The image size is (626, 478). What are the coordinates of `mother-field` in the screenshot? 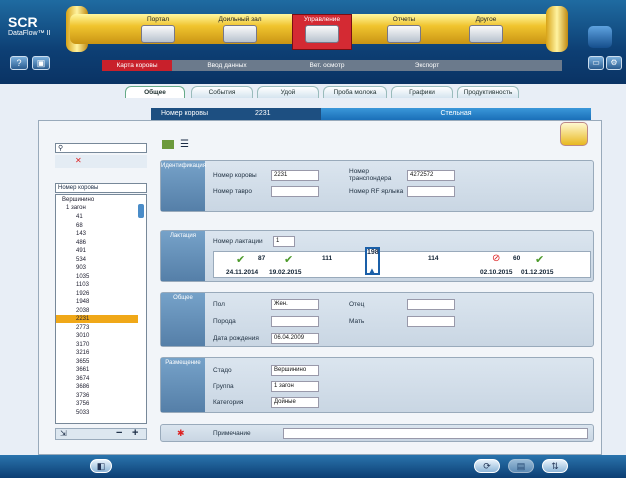 It's located at (431, 321).